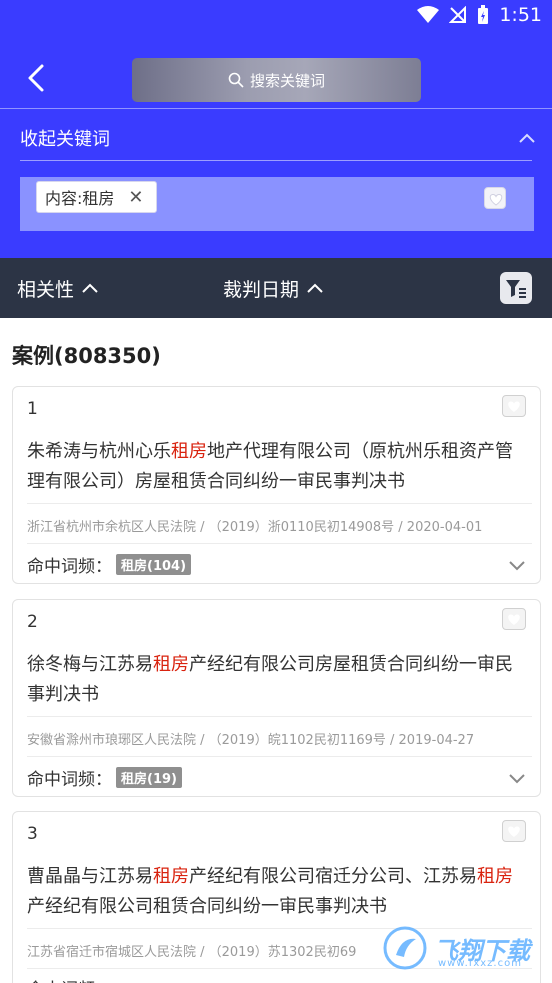  I want to click on sort-date-label: 裁判日期, so click(261, 289).